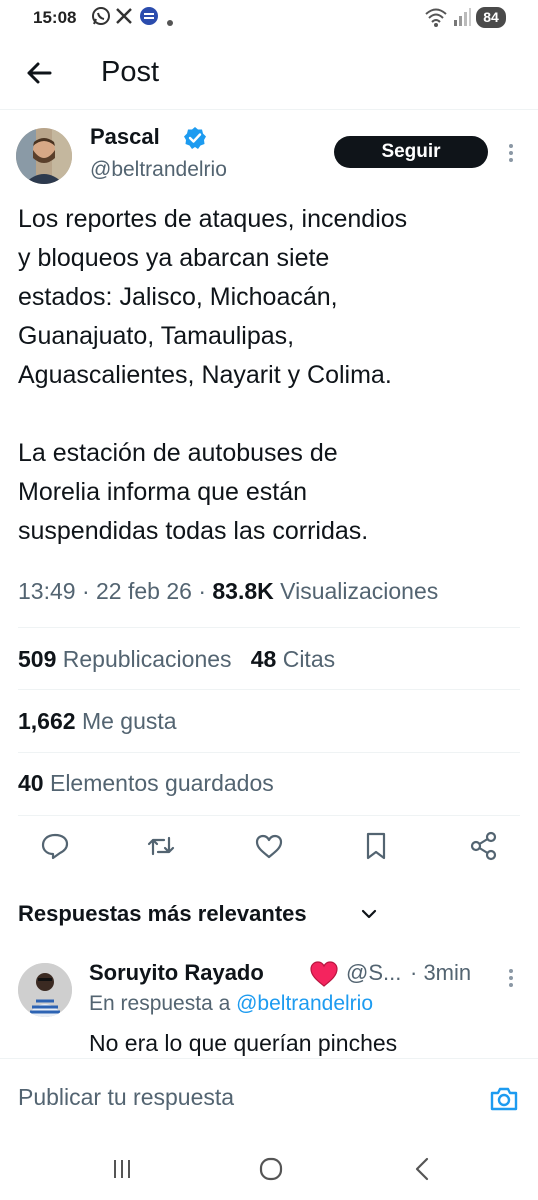  I want to click on reposts-label: Republicaciones, so click(147, 659).